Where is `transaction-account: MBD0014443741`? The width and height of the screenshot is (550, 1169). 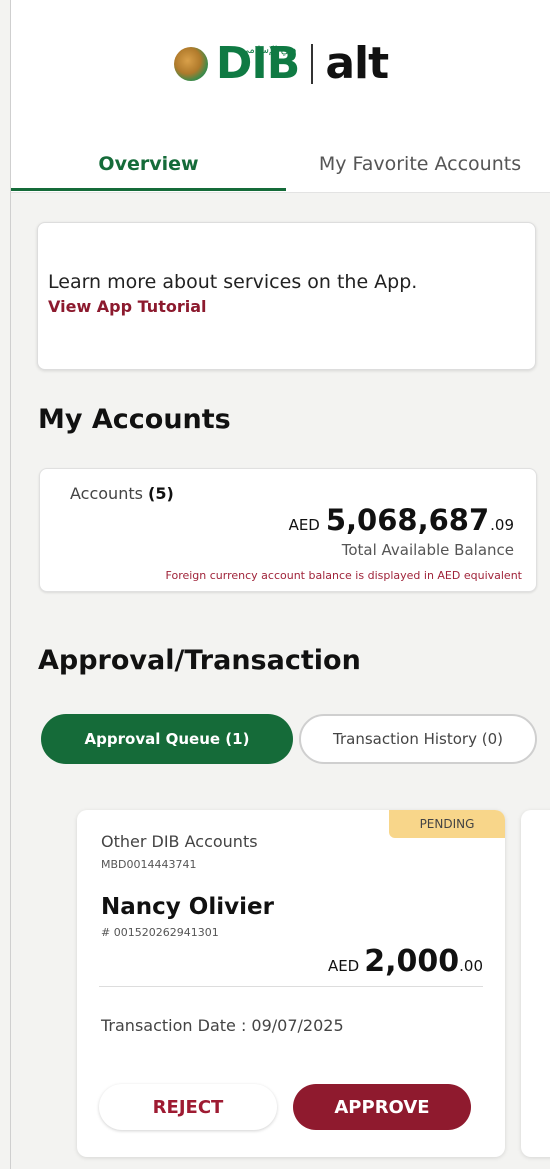
transaction-account: MBD0014443741 is located at coordinates (149, 864).